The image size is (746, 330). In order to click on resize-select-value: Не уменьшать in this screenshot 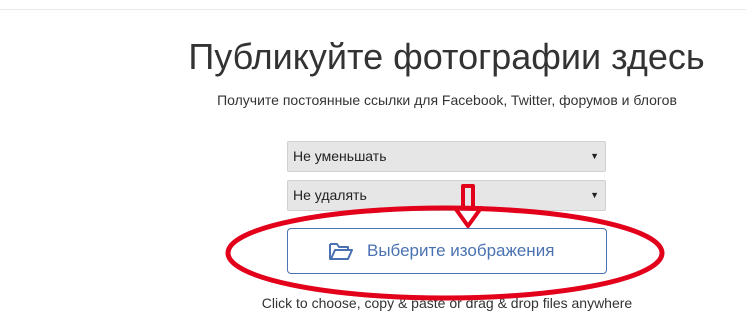, I will do `click(340, 156)`.